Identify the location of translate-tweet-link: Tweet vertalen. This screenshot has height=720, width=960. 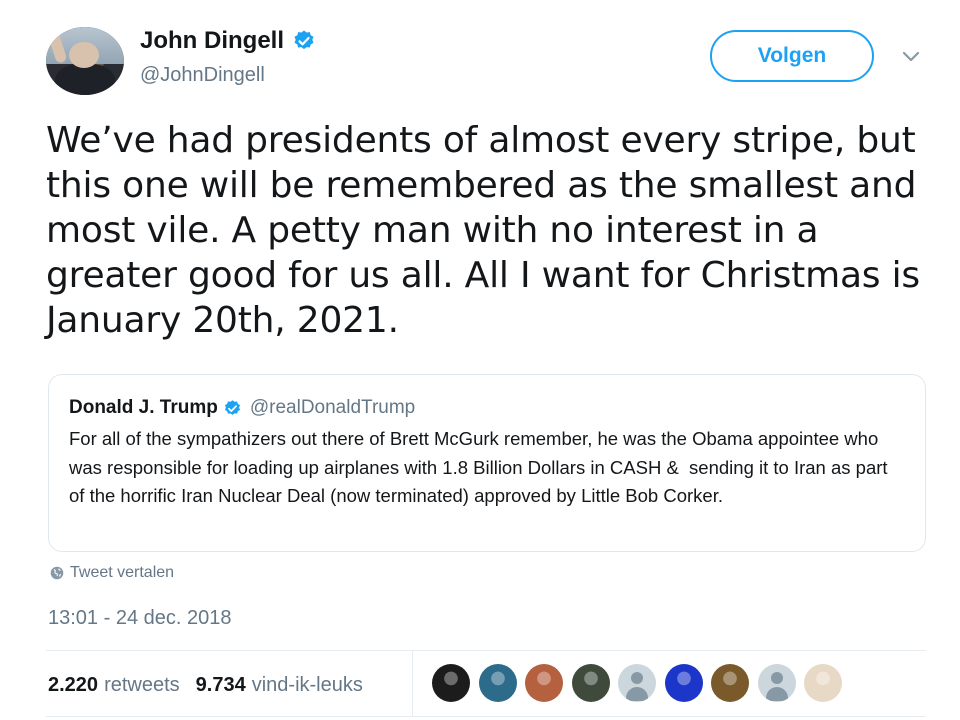
(112, 573).